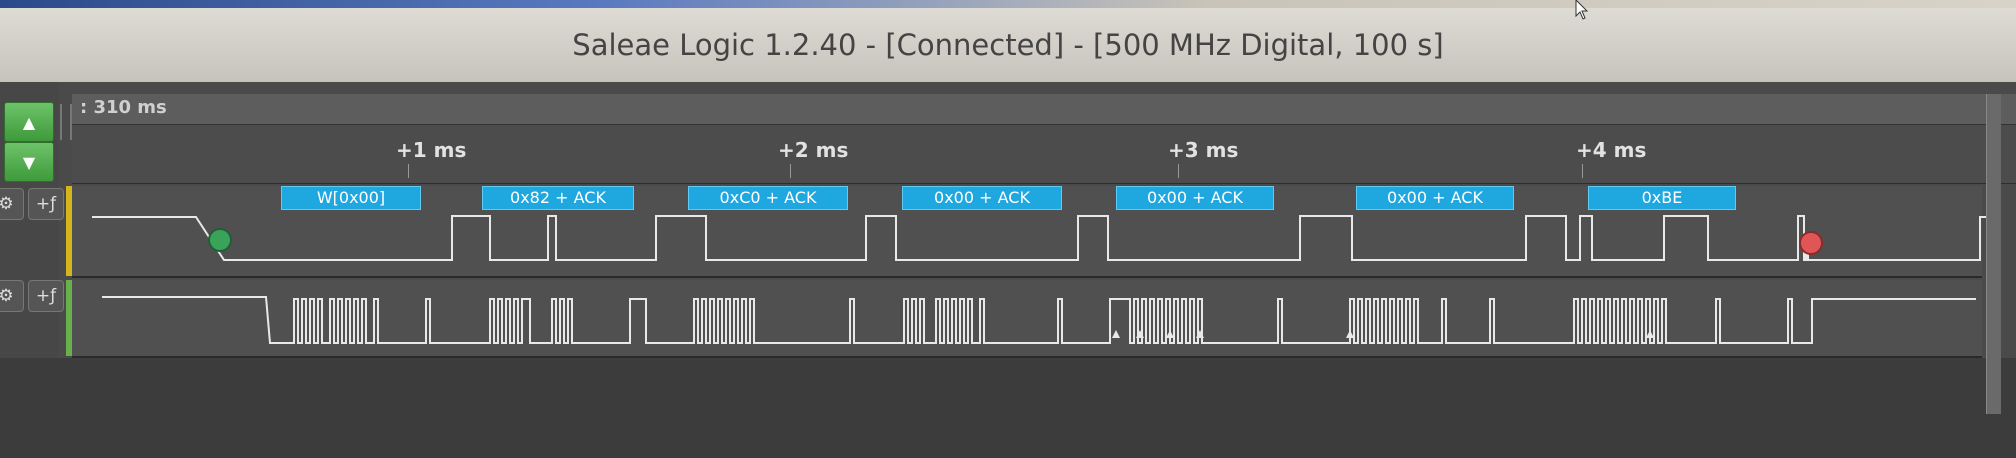  What do you see at coordinates (1993, 254) in the screenshot?
I see `vertical-scrollbar` at bounding box center [1993, 254].